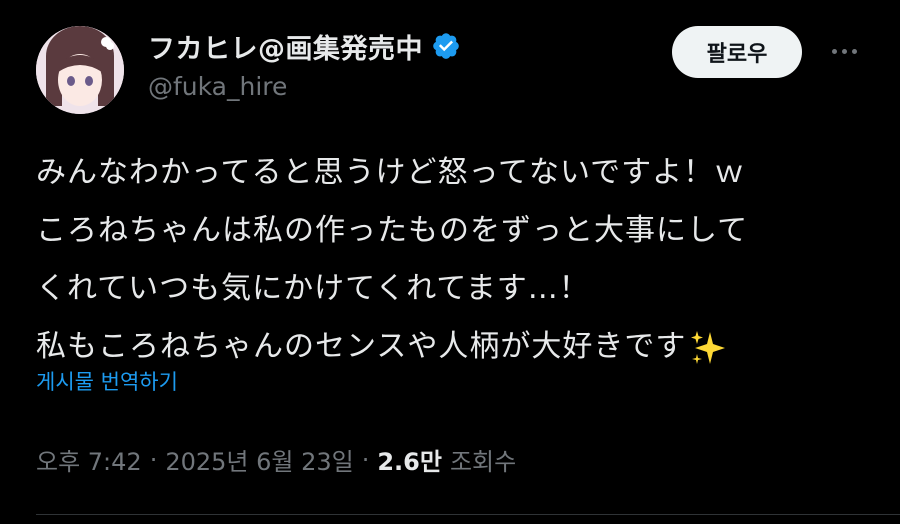 The width and height of the screenshot is (900, 524). Describe the element at coordinates (392, 230) in the screenshot. I see `tweet-line: ころねちゃんは私の作ったものをずっと大事にして` at that location.